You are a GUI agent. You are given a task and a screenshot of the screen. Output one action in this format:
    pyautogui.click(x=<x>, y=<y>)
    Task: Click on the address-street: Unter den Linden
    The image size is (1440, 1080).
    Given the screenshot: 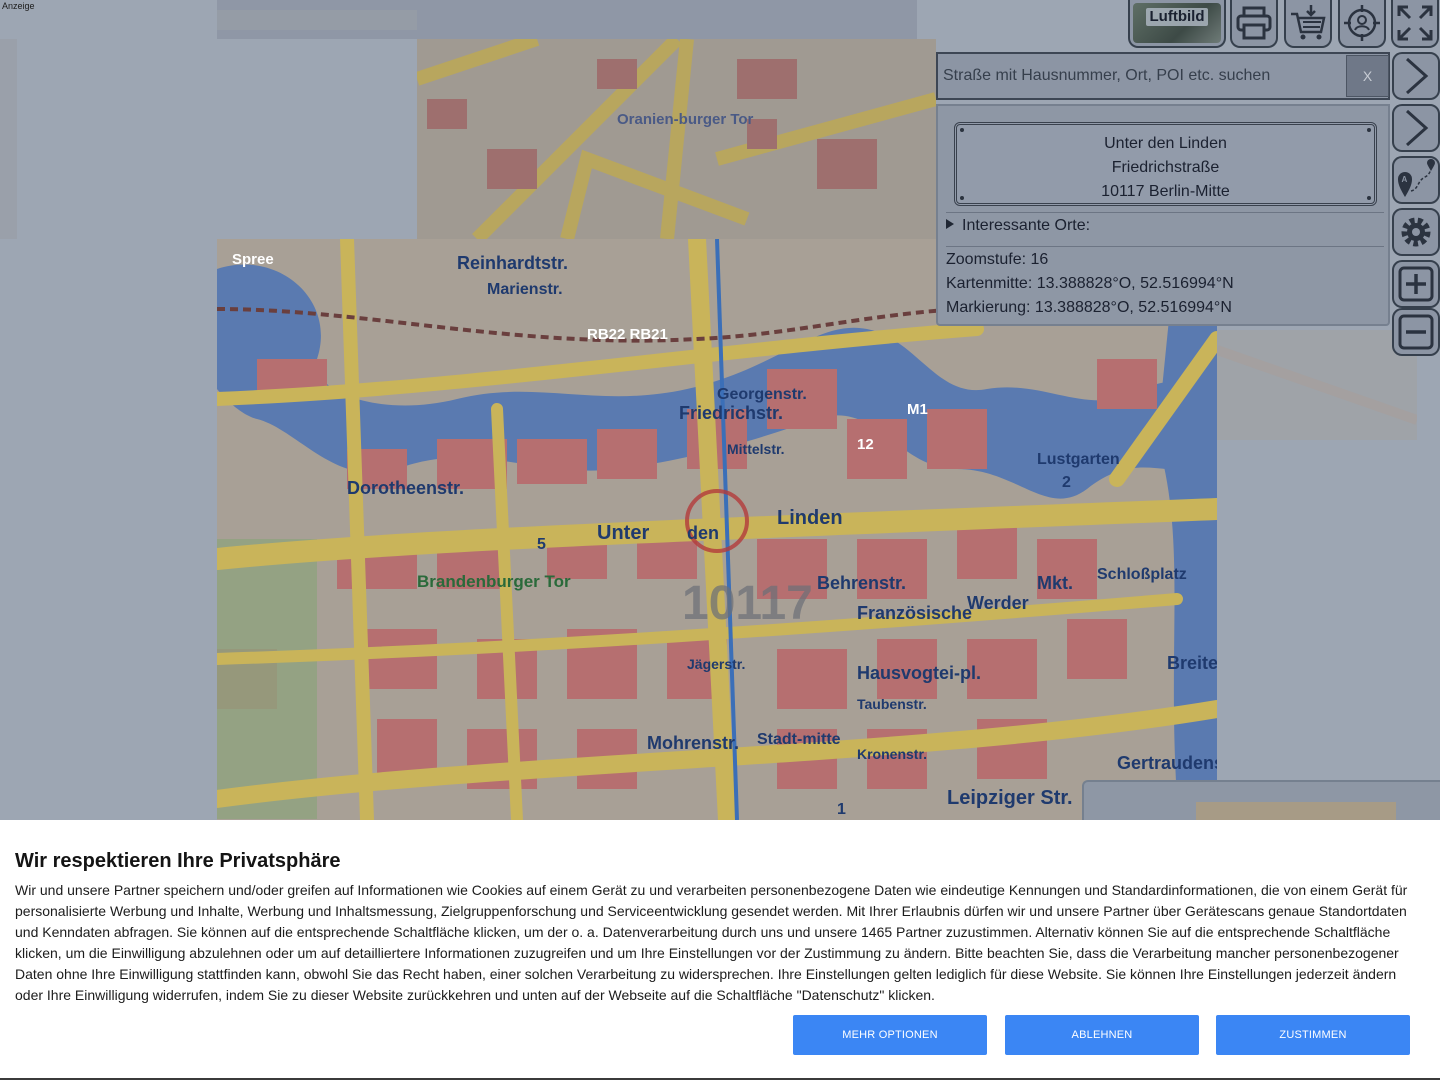 What is the action you would take?
    pyautogui.click(x=1165, y=143)
    